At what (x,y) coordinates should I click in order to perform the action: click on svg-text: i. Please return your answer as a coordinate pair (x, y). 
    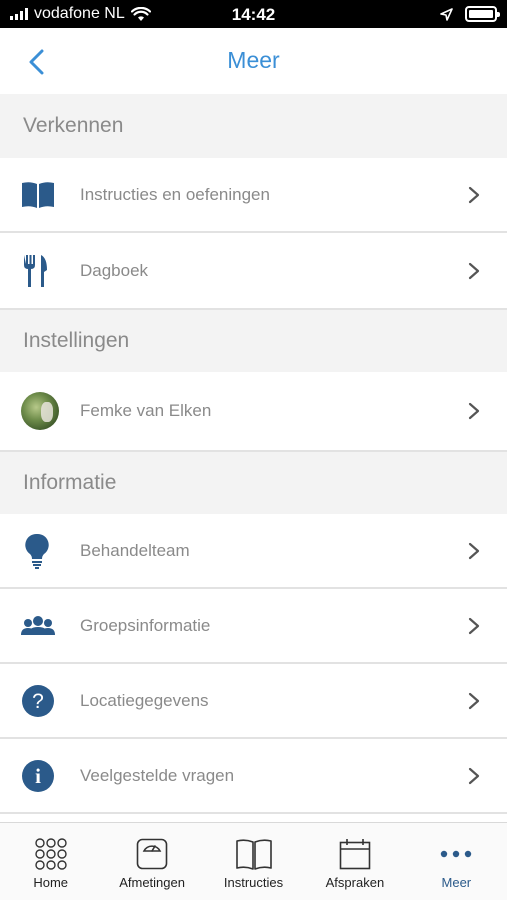
    Looking at the image, I should click on (38, 776).